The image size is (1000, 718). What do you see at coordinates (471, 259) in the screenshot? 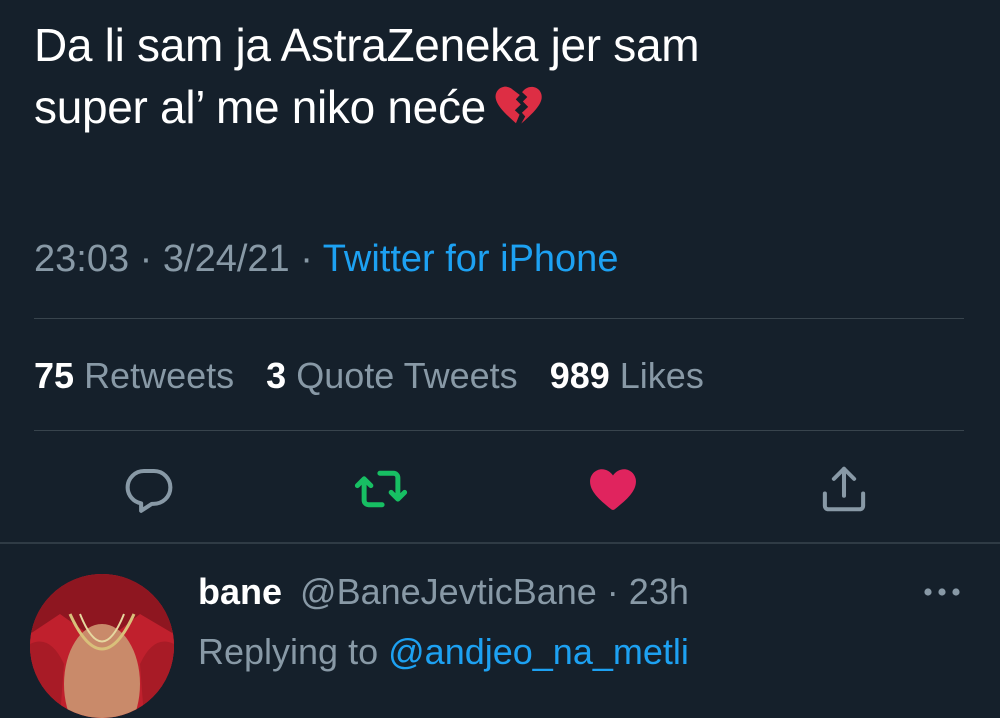
I see `tweet-source-link: Twitter for iPhone` at bounding box center [471, 259].